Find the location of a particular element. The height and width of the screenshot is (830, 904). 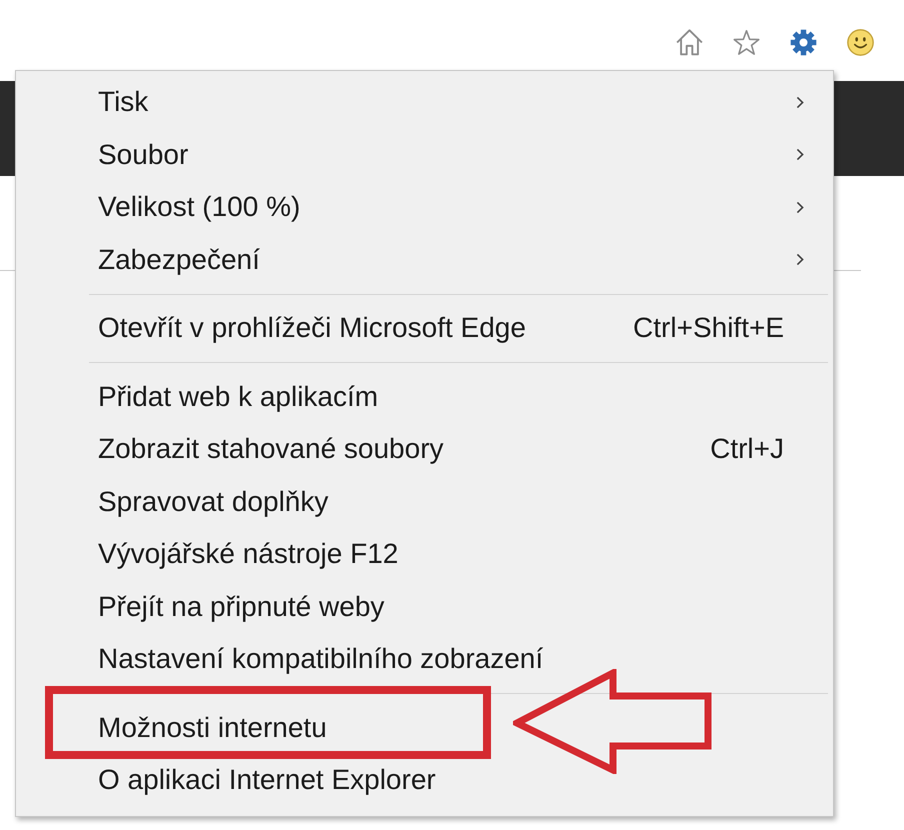

menu-item: Otevřít v prohlížeči Microsoft Edge Ctrl+Shift+E is located at coordinates (424, 328).